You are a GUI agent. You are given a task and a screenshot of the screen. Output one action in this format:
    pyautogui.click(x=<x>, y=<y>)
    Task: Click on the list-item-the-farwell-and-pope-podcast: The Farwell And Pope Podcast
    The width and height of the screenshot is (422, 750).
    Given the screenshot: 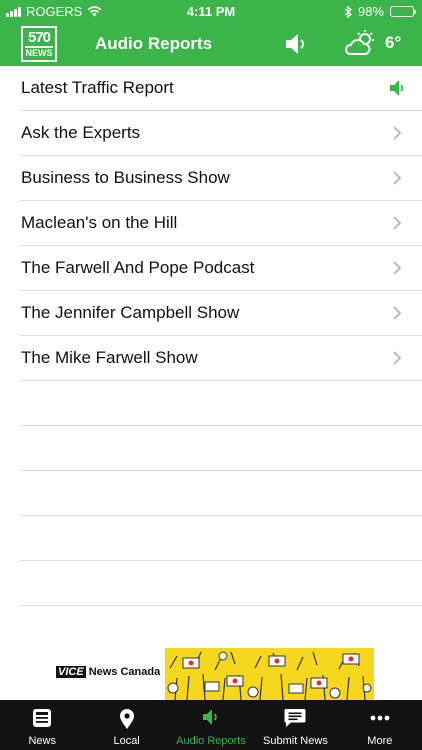 What is the action you would take?
    pyautogui.click(x=221, y=268)
    